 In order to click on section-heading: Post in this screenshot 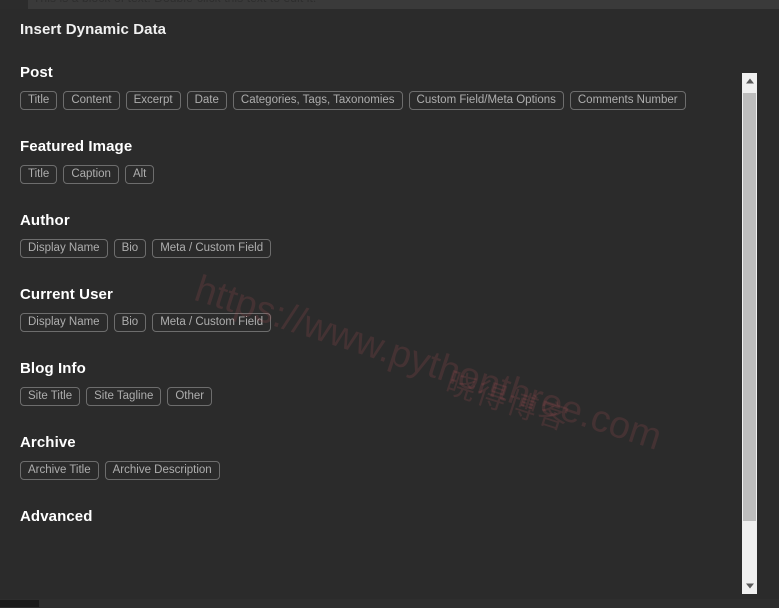, I will do `click(36, 72)`.